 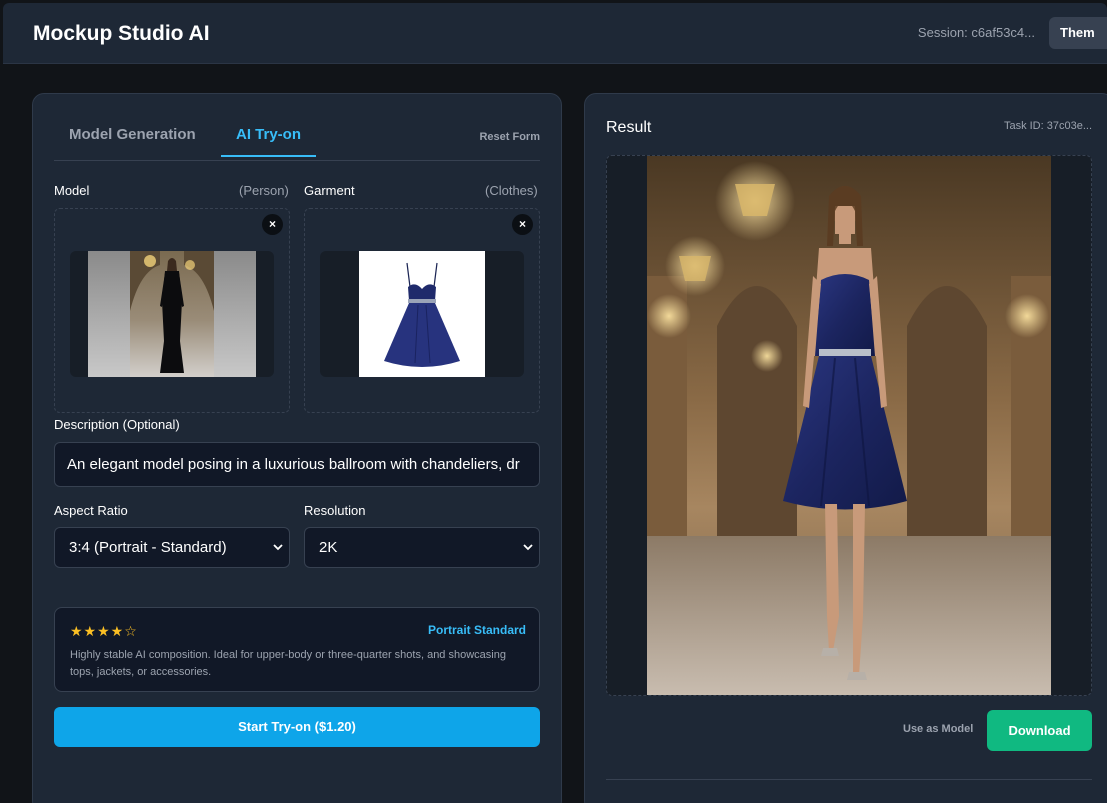 I want to click on resolution-value: 2K, so click(x=328, y=547).